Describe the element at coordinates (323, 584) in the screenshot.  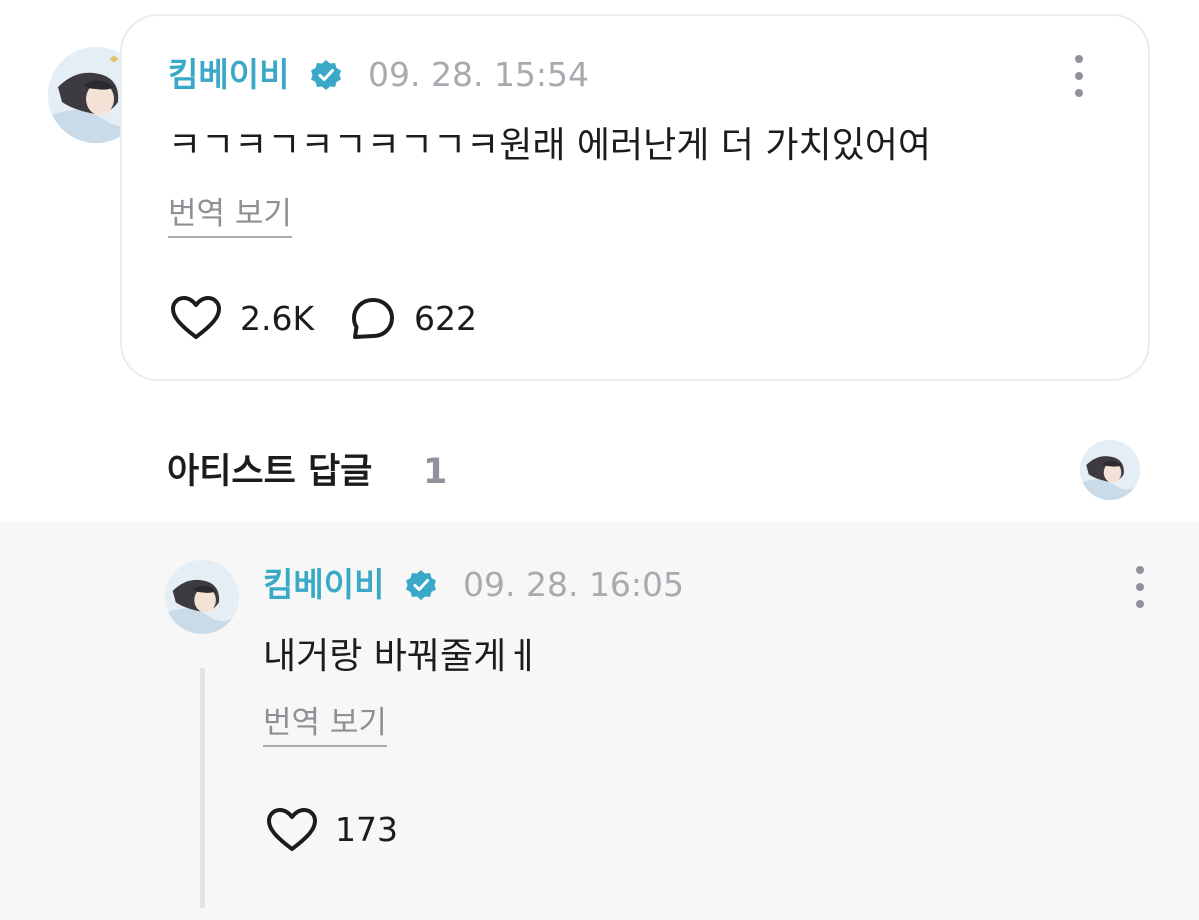
I see `reply-author: 킴베이비` at that location.